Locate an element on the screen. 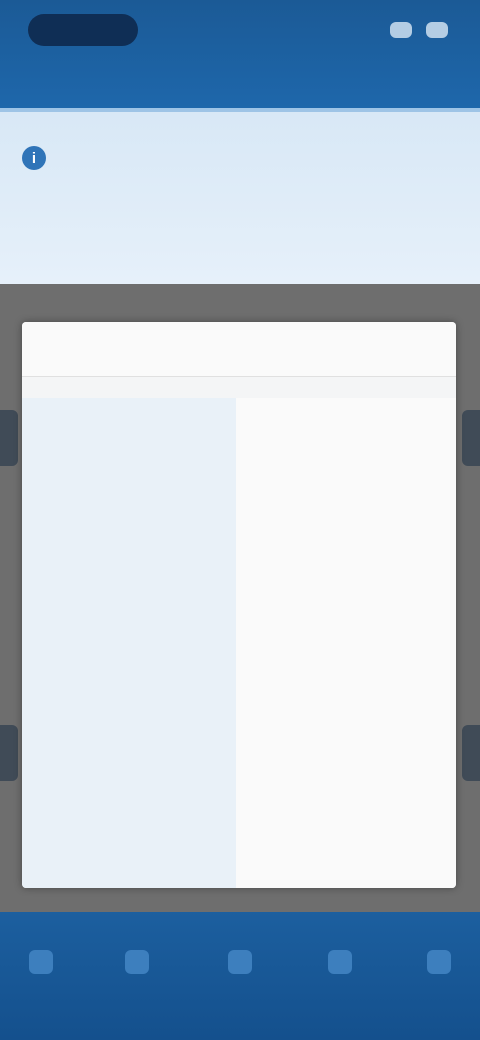 The width and height of the screenshot is (480, 1040). nav-item-grid is located at coordinates (240, 966).